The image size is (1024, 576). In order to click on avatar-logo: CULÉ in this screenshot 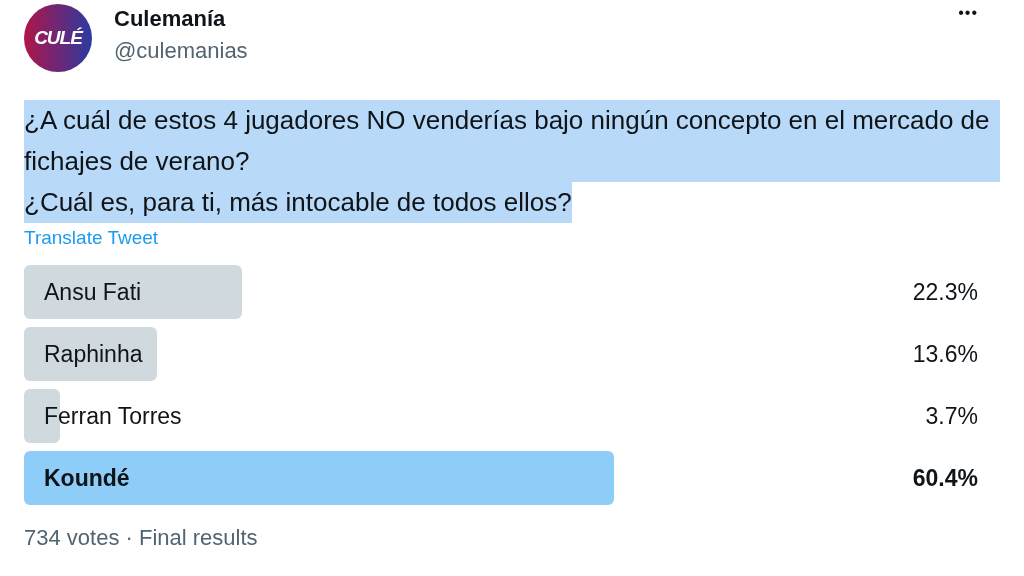, I will do `click(58, 38)`.